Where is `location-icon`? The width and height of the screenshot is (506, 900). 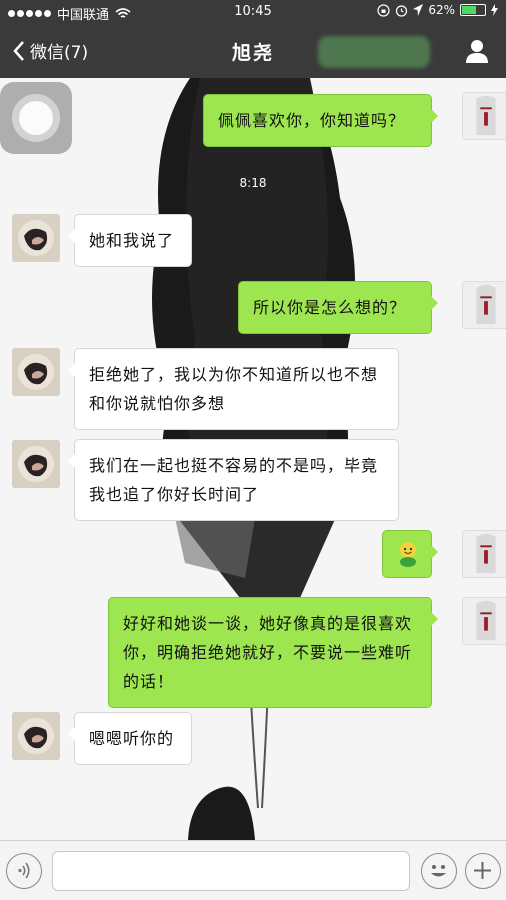
location-icon is located at coordinates (418, 10).